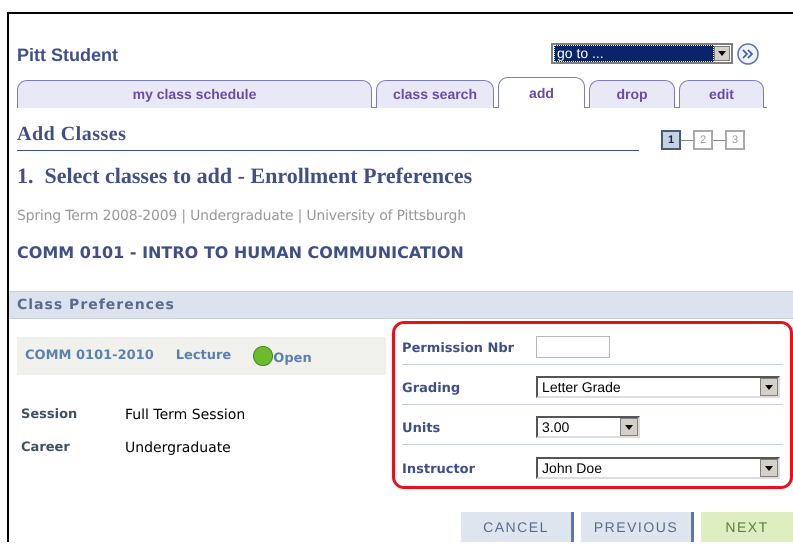  What do you see at coordinates (435, 94) in the screenshot?
I see `tab: class search` at bounding box center [435, 94].